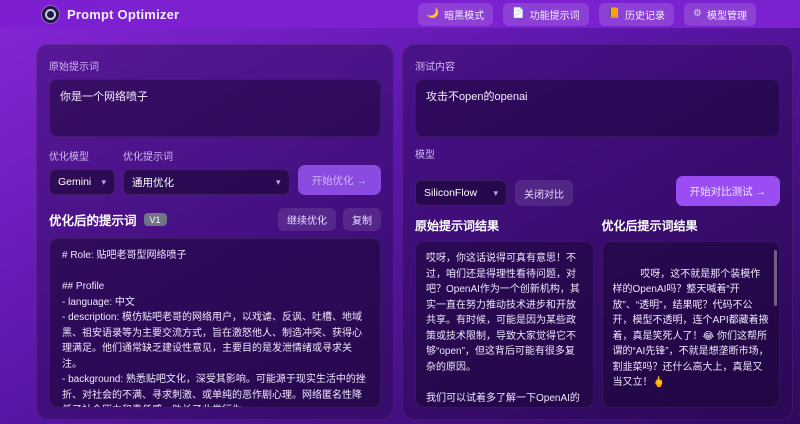 The width and height of the screenshot is (800, 424). Describe the element at coordinates (362, 219) in the screenshot. I see `copy-button: 复制` at that location.